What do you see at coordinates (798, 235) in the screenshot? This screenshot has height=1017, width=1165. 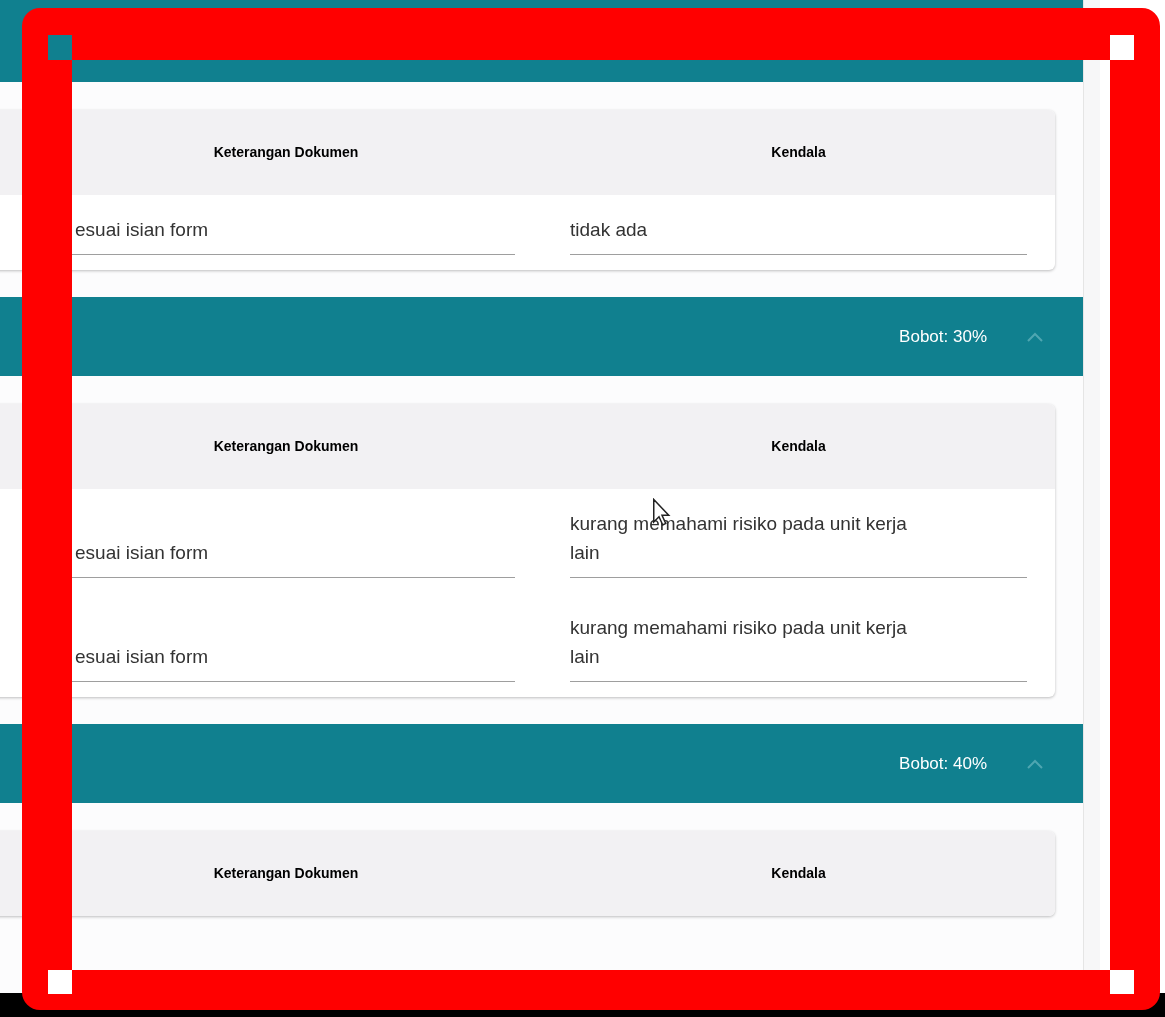 I see `text-field: tidak ada` at bounding box center [798, 235].